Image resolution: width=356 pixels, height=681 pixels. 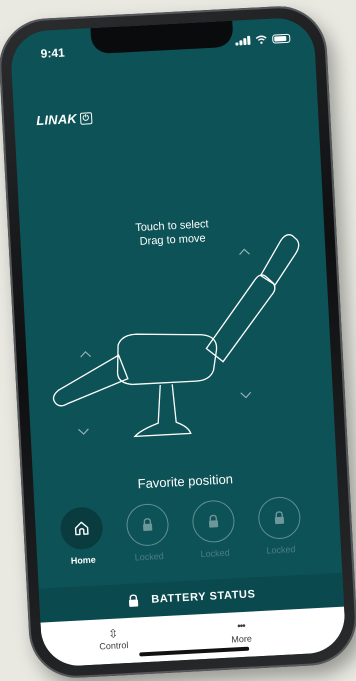 What do you see at coordinates (162, 411) in the screenshot?
I see `chair-base` at bounding box center [162, 411].